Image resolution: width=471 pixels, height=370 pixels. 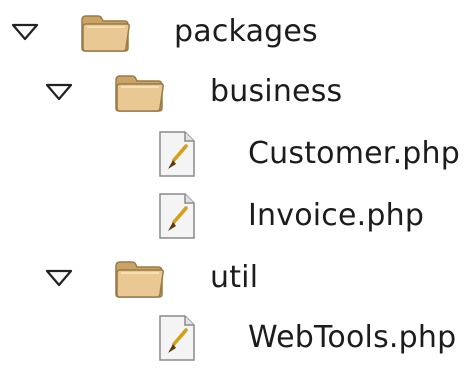 What do you see at coordinates (276, 91) in the screenshot?
I see `tree-node-label: business` at bounding box center [276, 91].